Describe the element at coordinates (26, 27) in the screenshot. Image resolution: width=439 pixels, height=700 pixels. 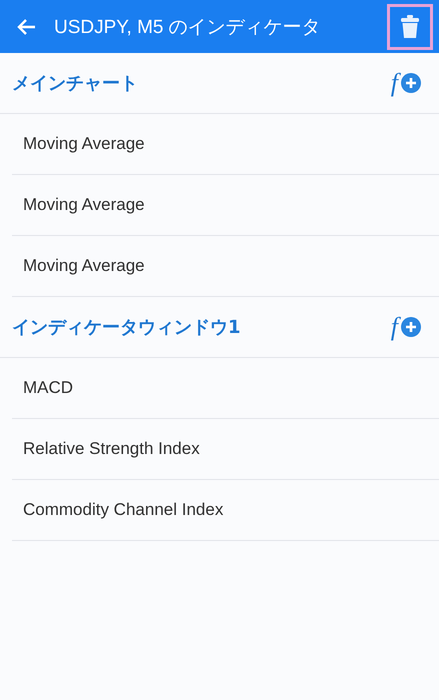
I see `back-arrow-icon` at that location.